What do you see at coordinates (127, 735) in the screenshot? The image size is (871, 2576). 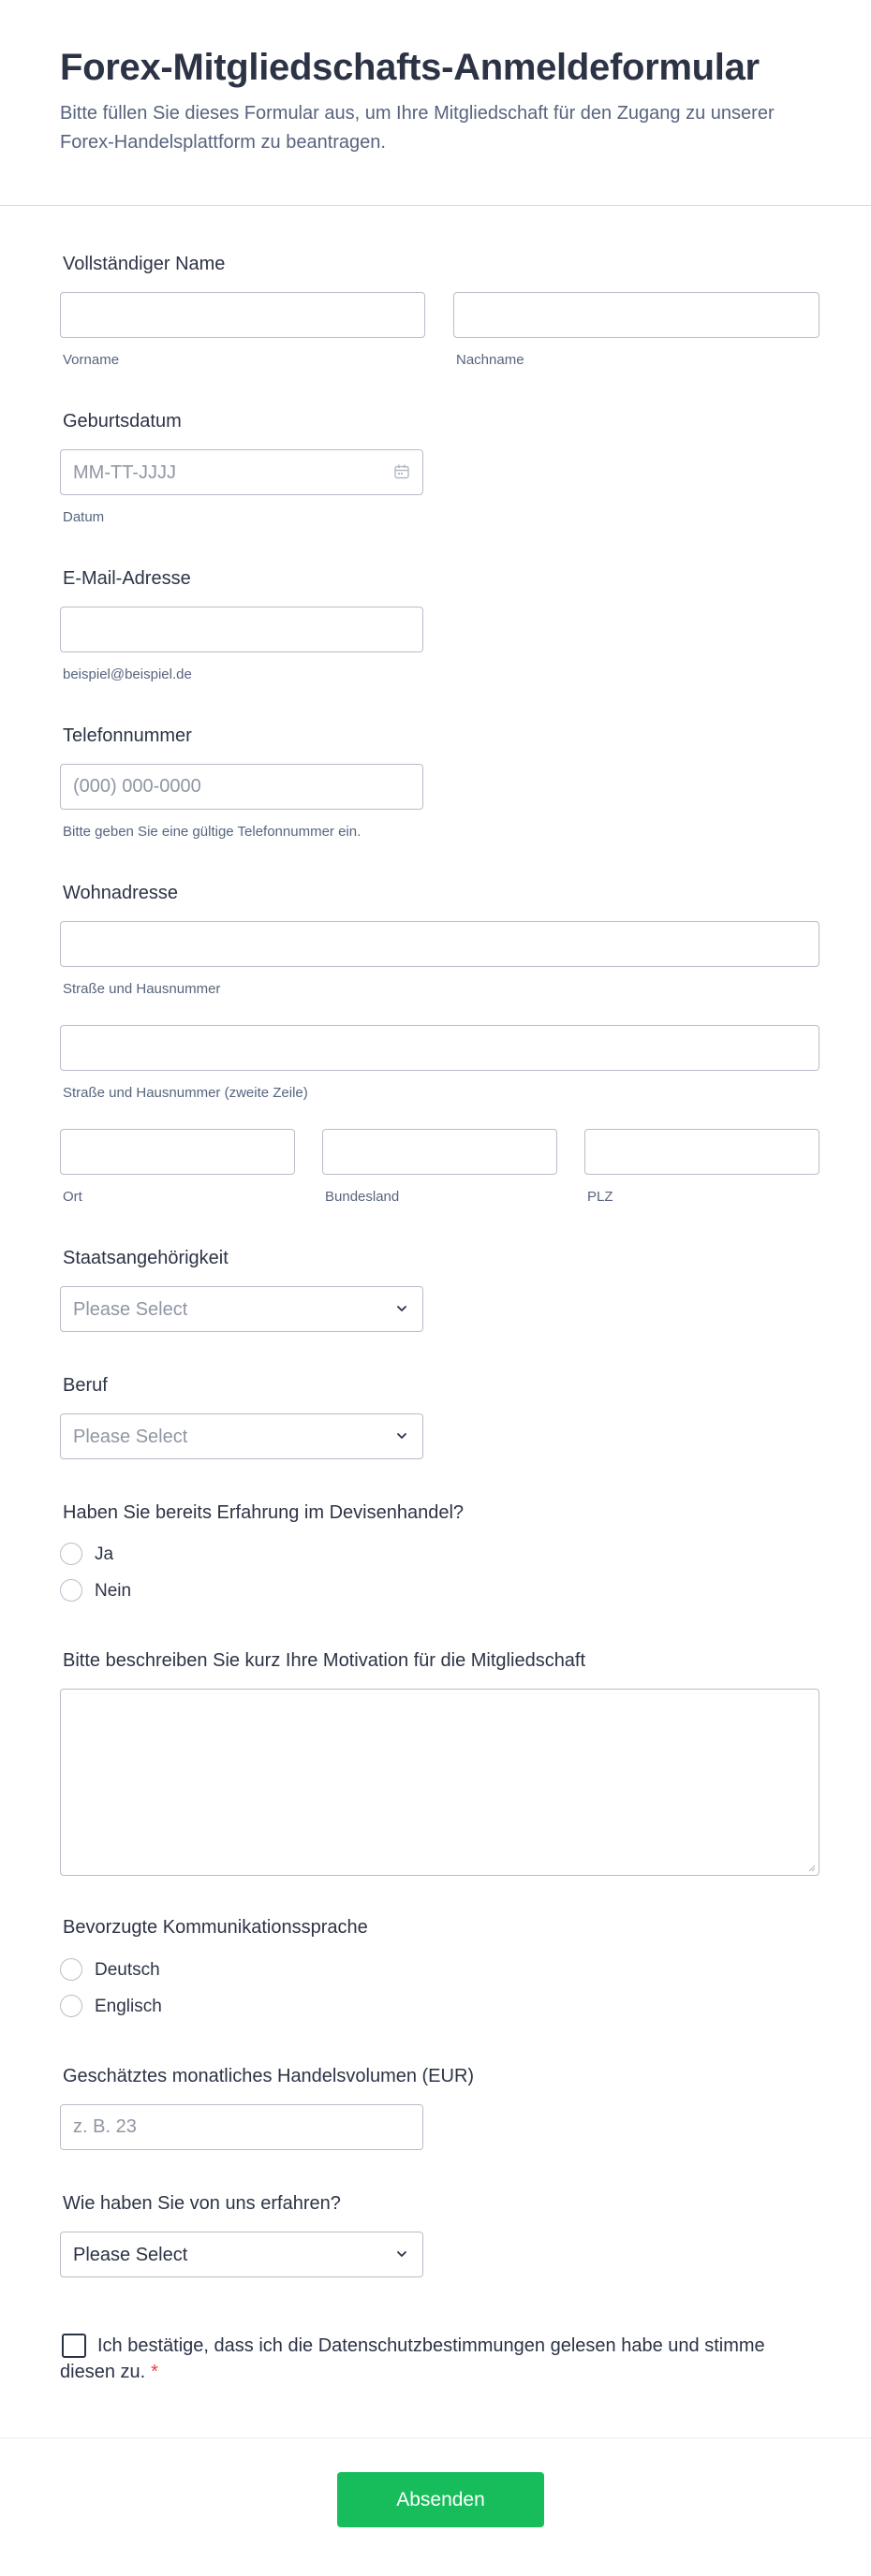 I see `phone-label: Telefonnummer` at bounding box center [127, 735].